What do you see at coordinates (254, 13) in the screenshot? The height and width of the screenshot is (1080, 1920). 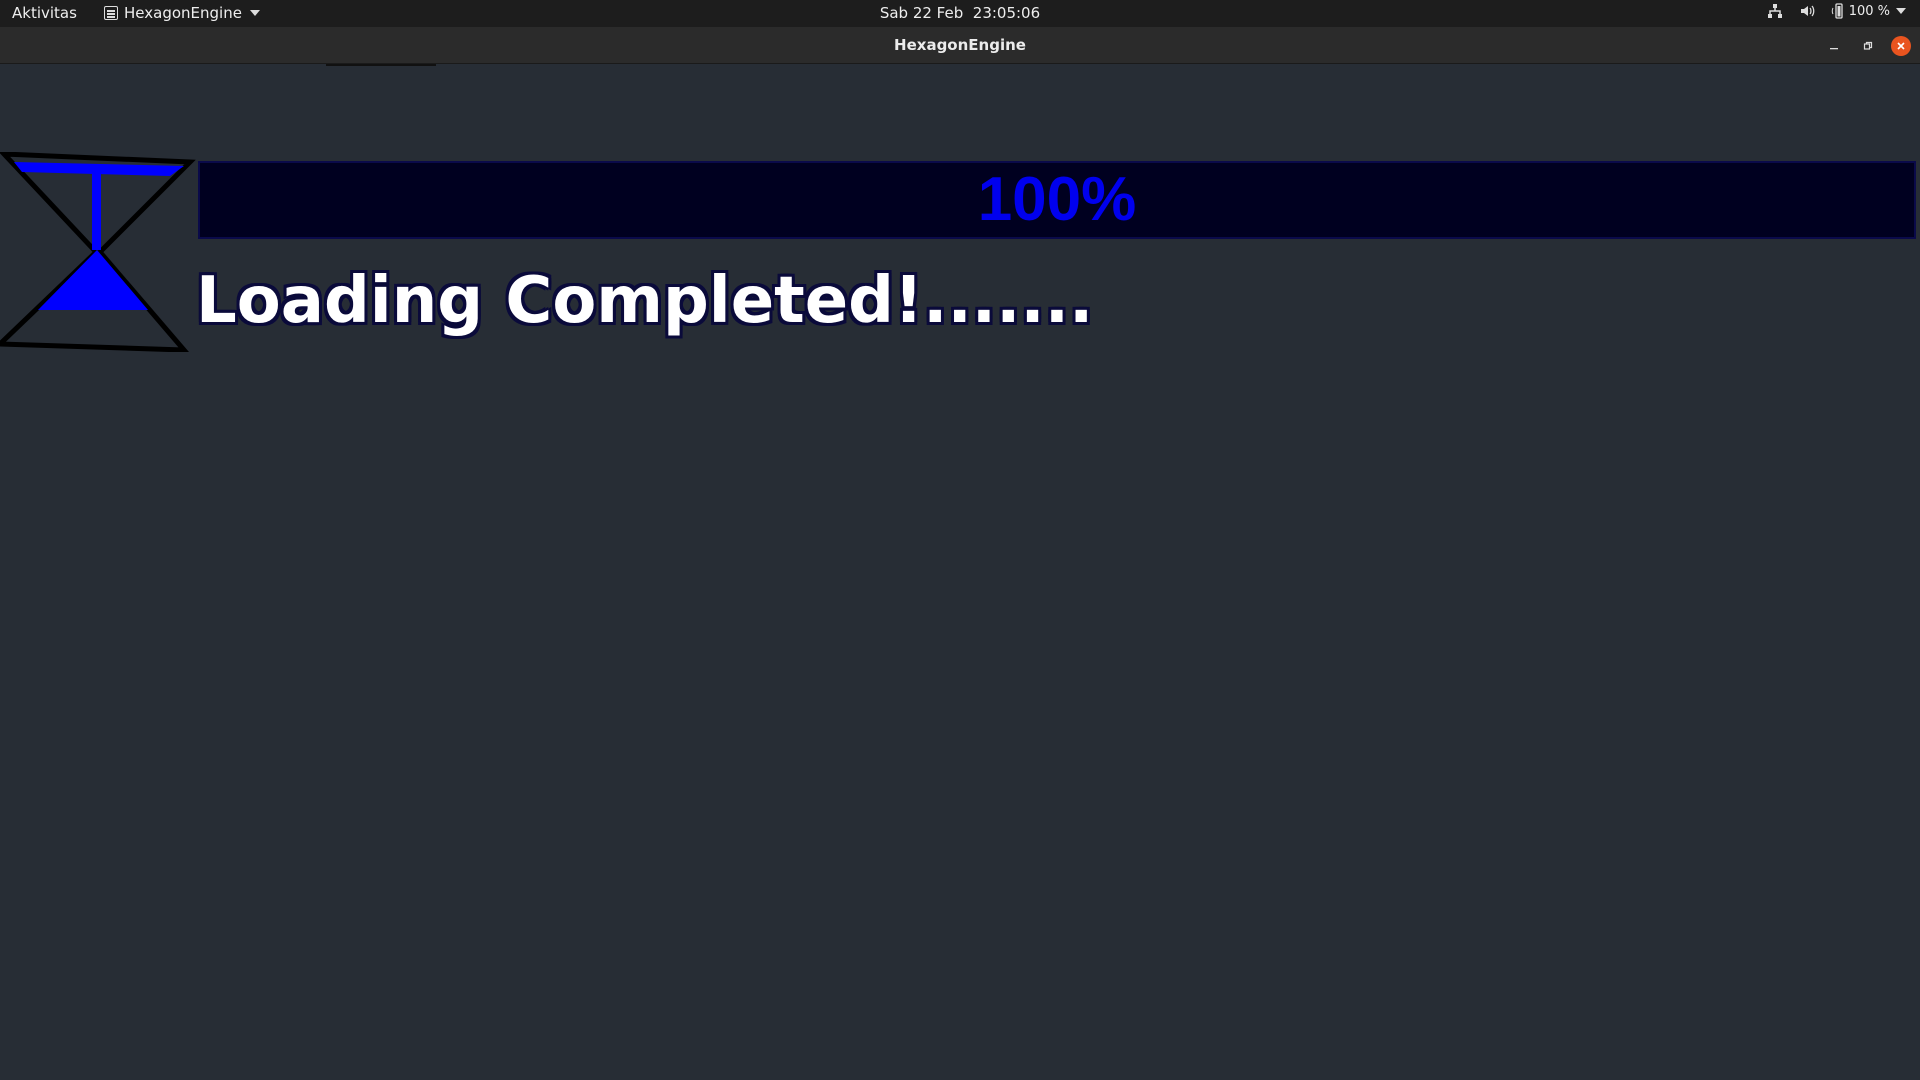 I see `chevron-down-icon` at bounding box center [254, 13].